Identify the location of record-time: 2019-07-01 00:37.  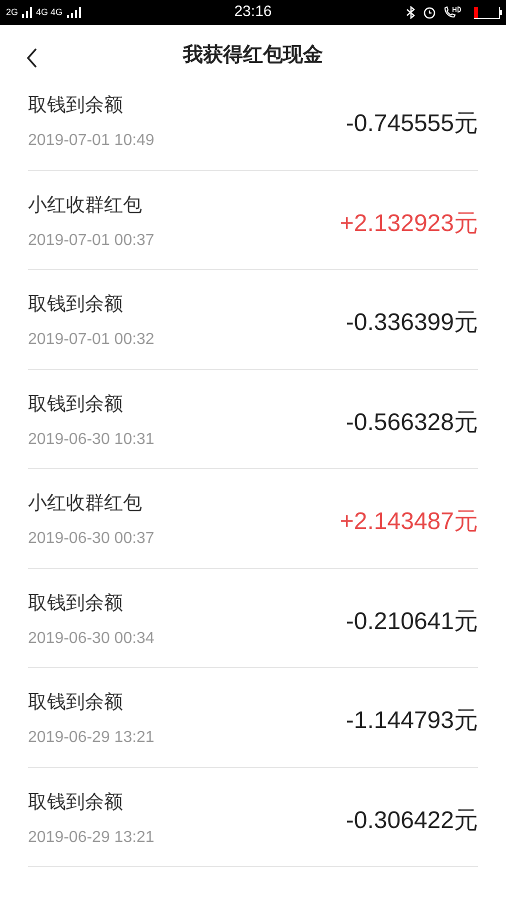
(91, 240).